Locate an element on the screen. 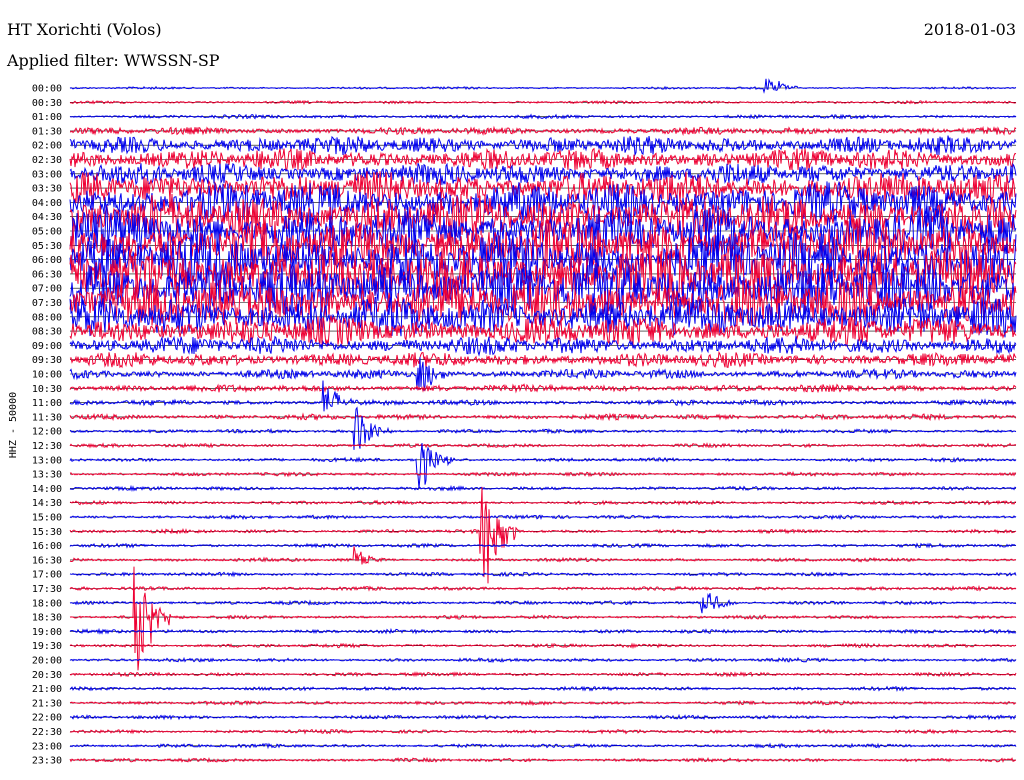  time-tick-label: 11:00 is located at coordinates (47, 403).